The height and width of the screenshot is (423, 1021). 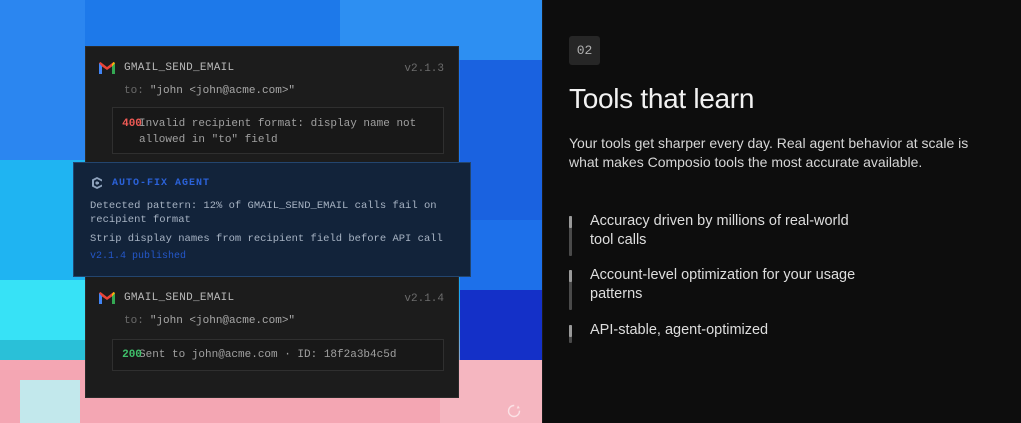 What do you see at coordinates (268, 355) in the screenshot?
I see `success-message: Sent to john@acme.com · ID: 18f2a3b4c5d` at bounding box center [268, 355].